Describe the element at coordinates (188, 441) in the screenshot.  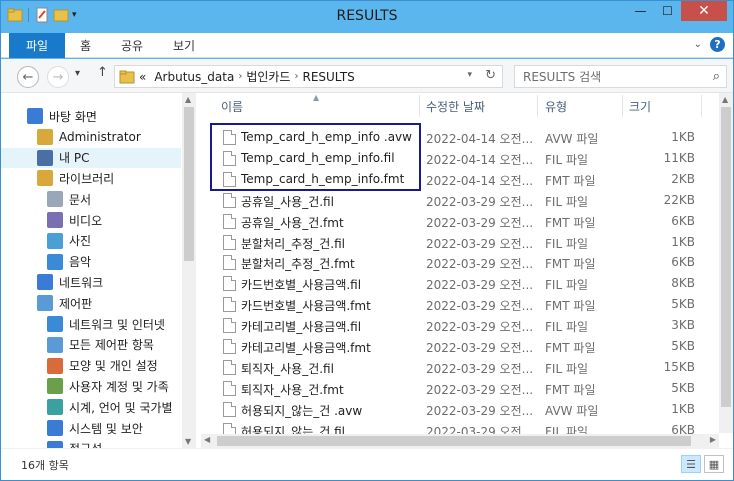
I see `scroll-down-icon: ▼` at that location.